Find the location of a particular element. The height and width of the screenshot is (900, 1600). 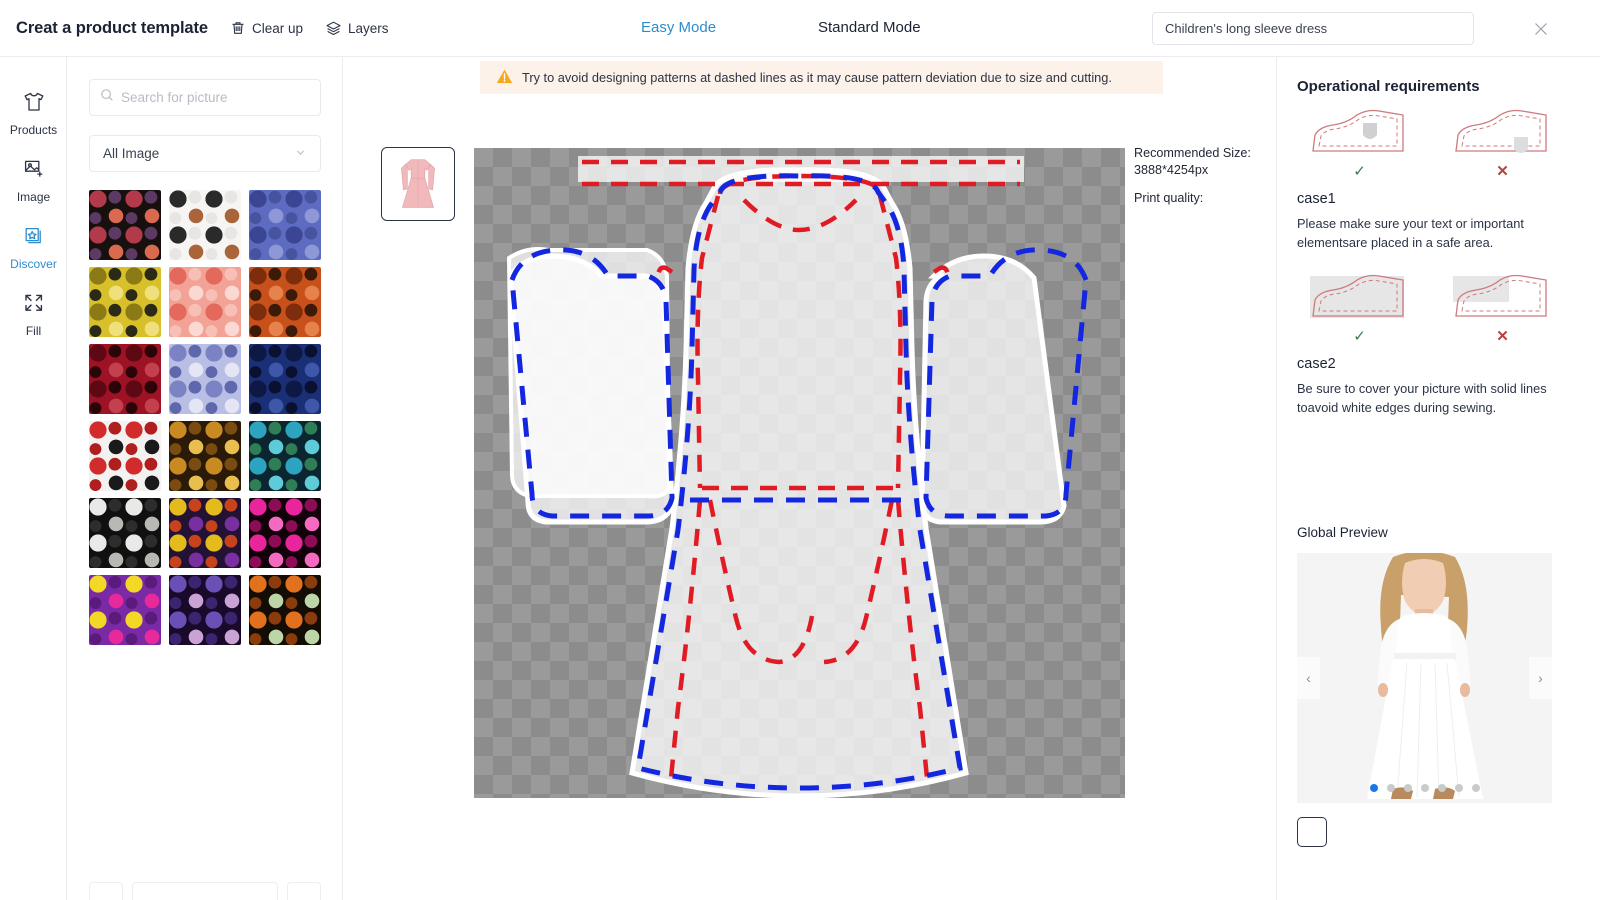

sidebar-item-discover: Discover is located at coordinates (33, 246).